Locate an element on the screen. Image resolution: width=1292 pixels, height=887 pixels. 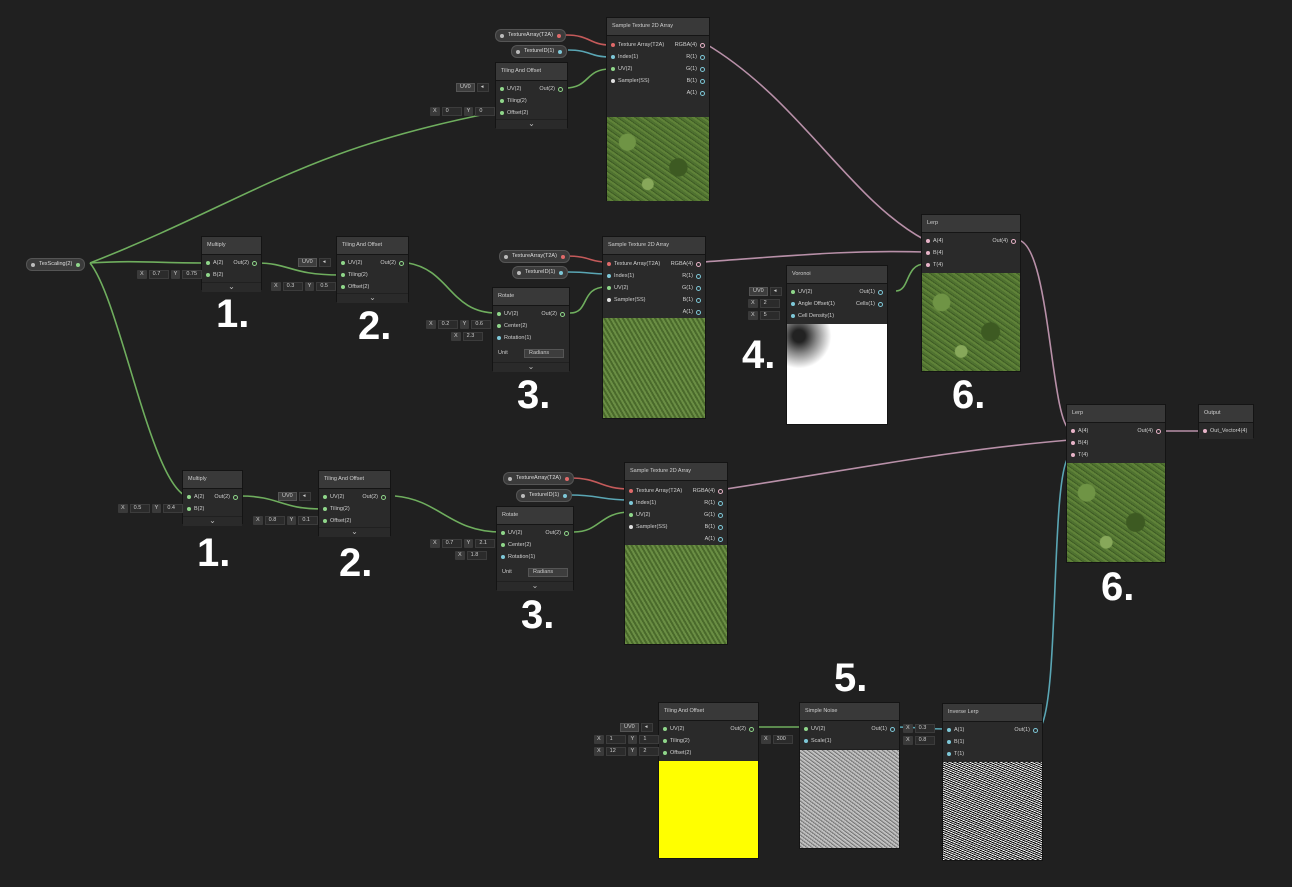
port: Out_Vector4(4) is located at coordinates (1223, 431).